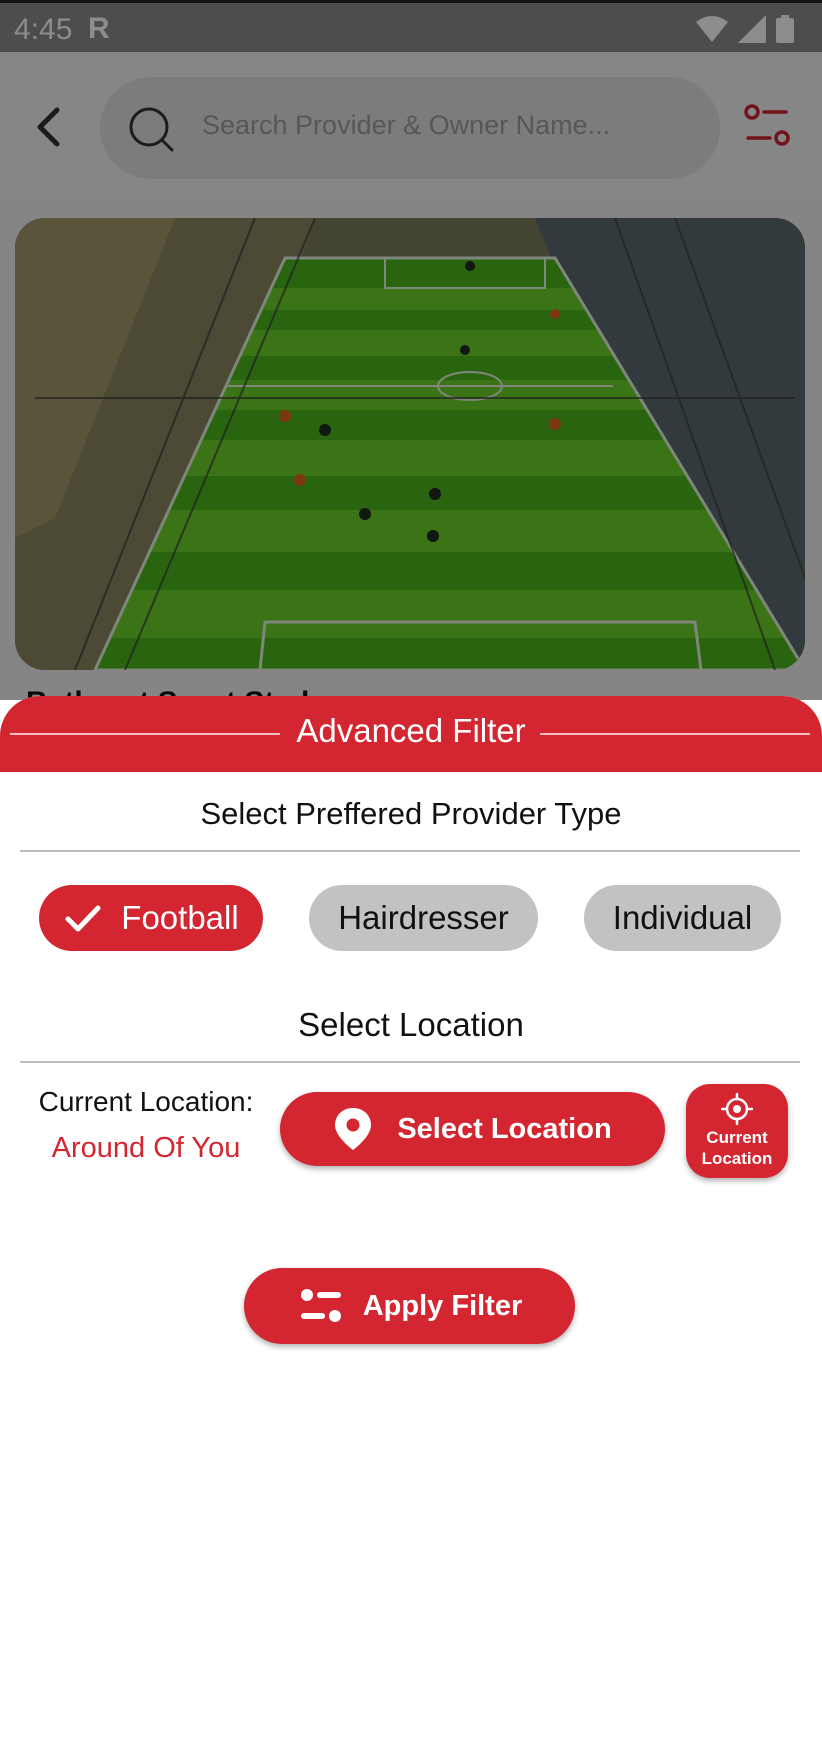 This screenshot has height=1738, width=822. What do you see at coordinates (99, 28) in the screenshot?
I see `carrier-badge: R` at bounding box center [99, 28].